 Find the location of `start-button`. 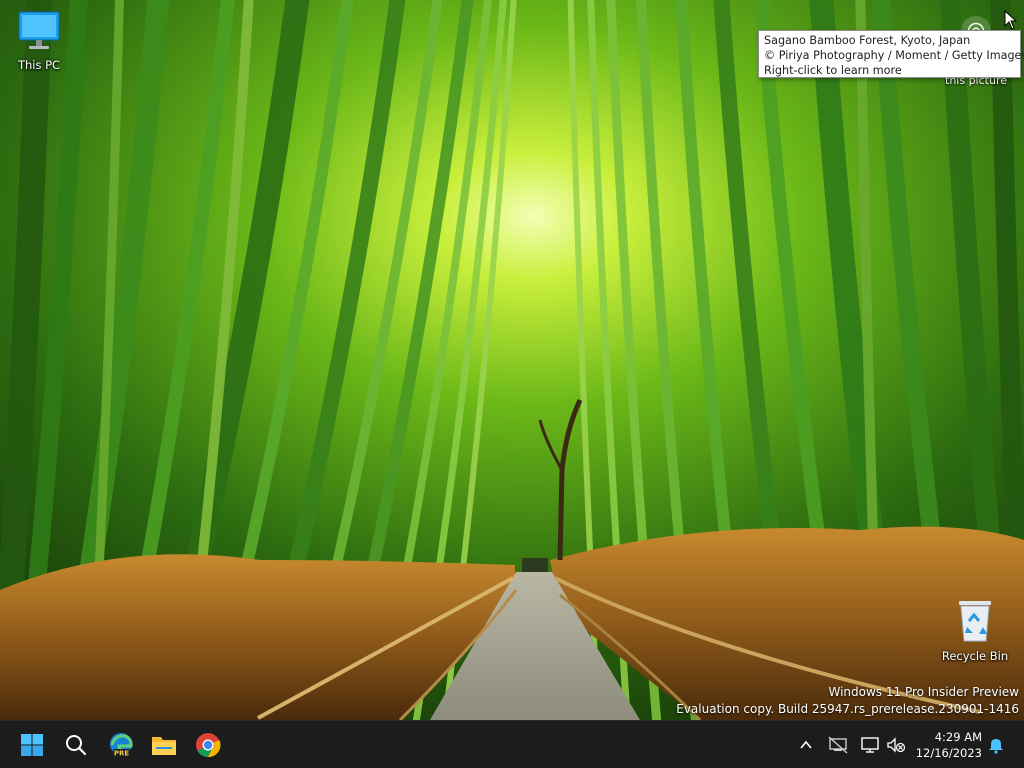

start-button is located at coordinates (32, 745).